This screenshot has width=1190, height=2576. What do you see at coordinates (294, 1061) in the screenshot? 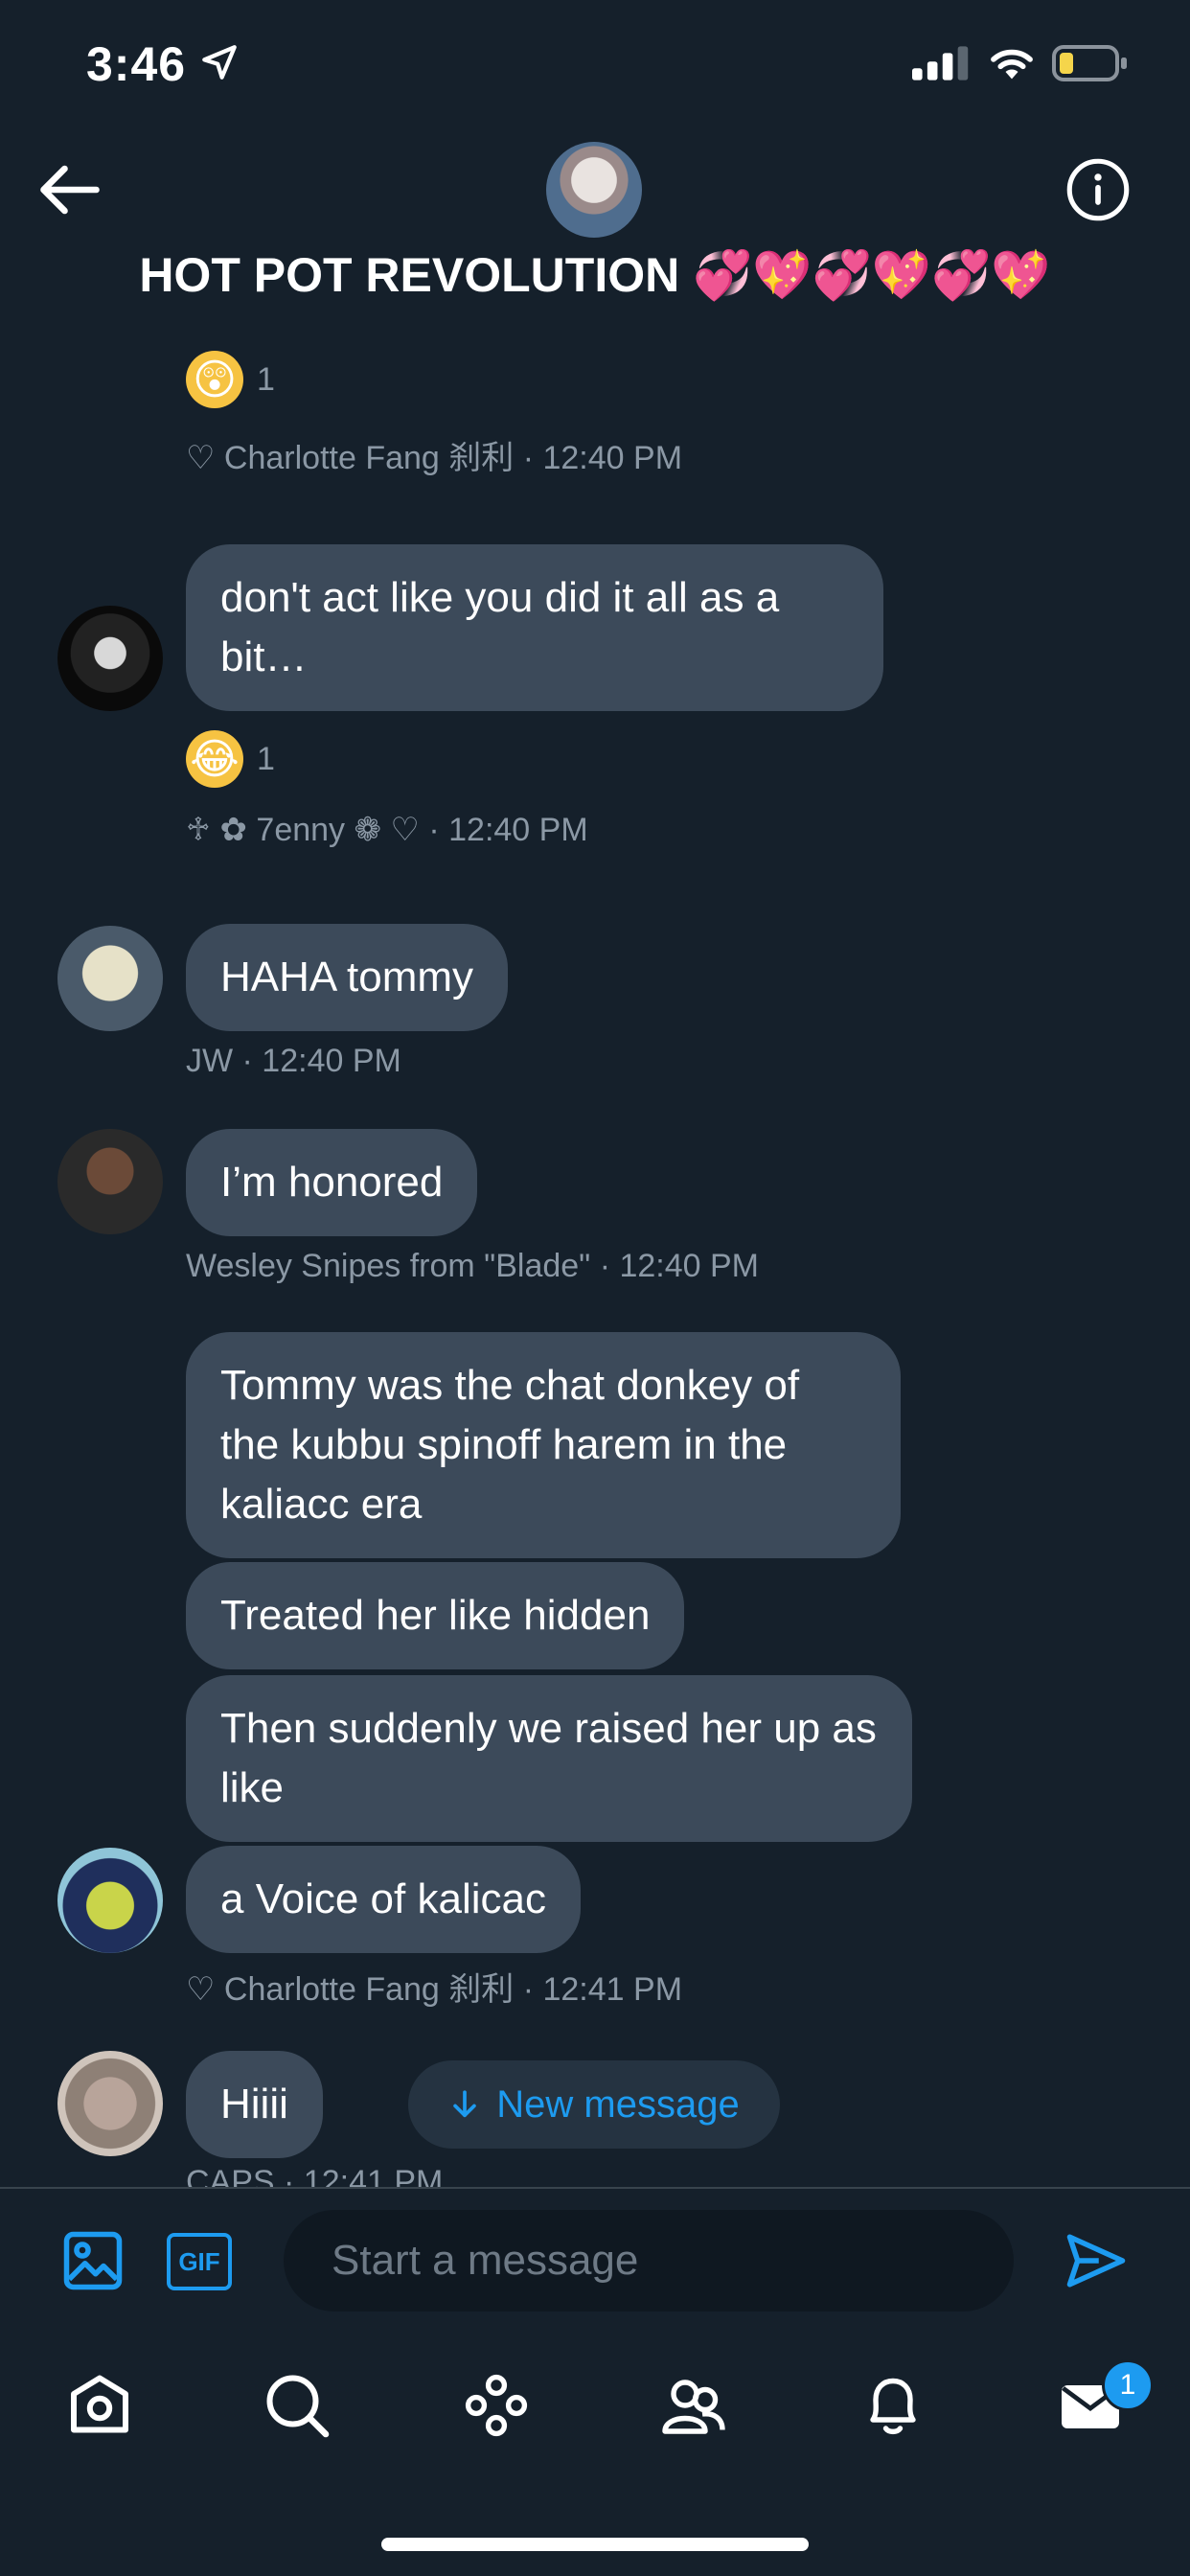
I see `message-meta: JW · 12:40 PM` at bounding box center [294, 1061].